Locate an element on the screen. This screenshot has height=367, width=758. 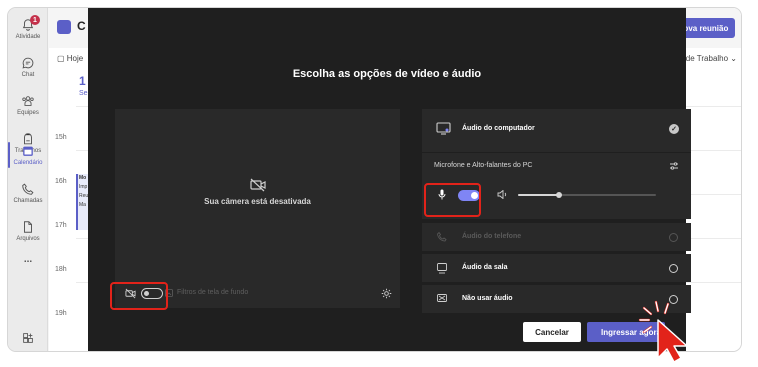
room-audio-option: Áudio da sala is located at coordinates (556, 268).